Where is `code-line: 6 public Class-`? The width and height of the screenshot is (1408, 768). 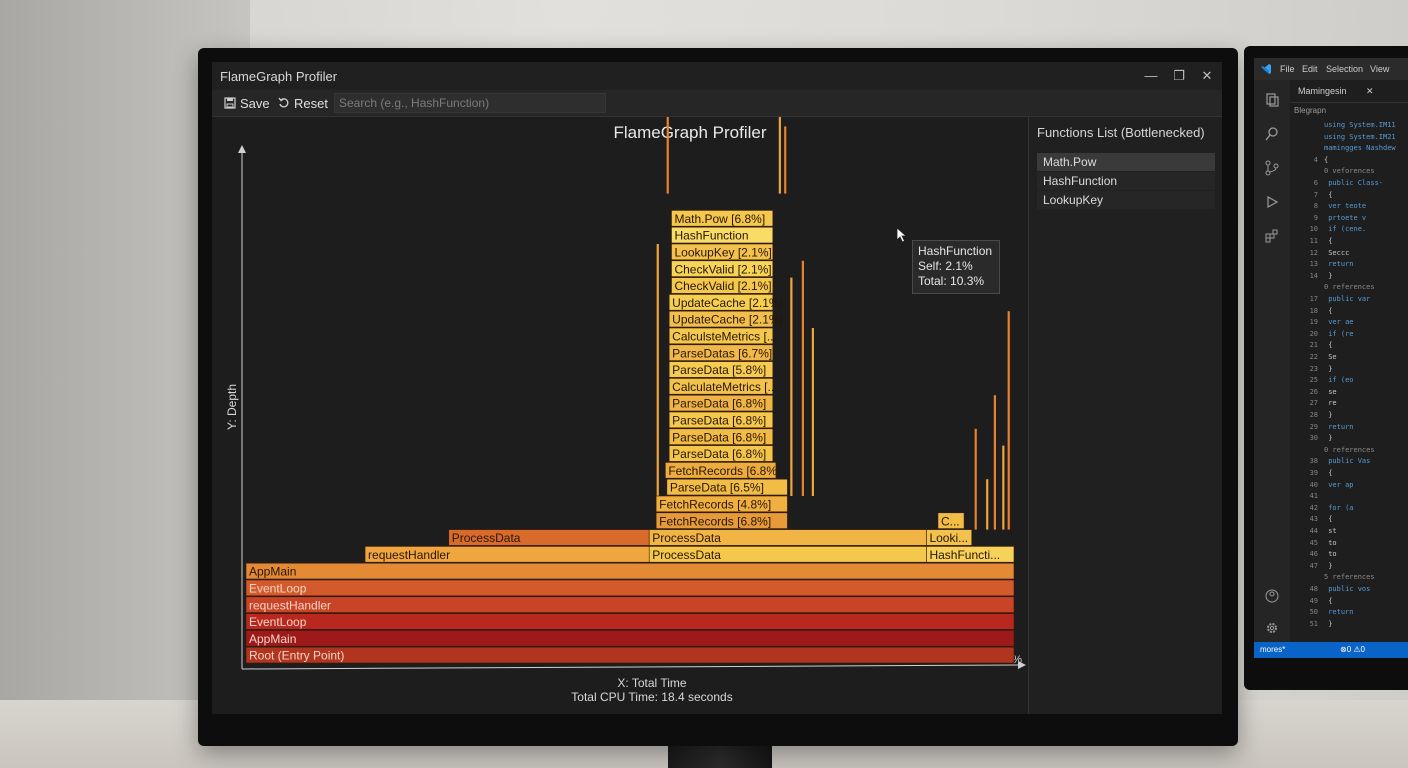 code-line: 6 public Class- is located at coordinates (1338, 183).